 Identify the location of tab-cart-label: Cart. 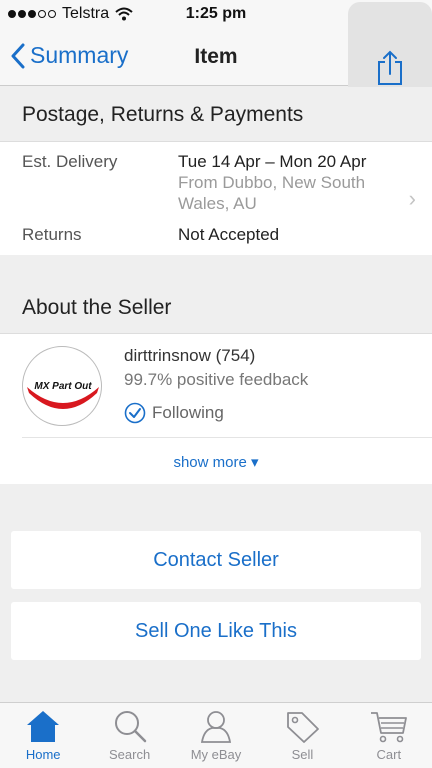
(389, 754).